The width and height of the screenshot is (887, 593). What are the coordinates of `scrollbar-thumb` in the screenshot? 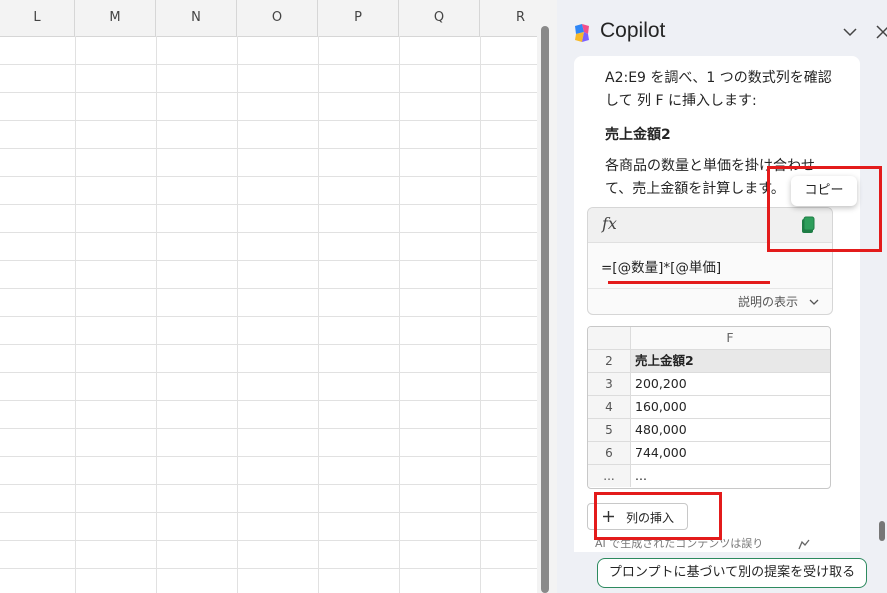 It's located at (545, 309).